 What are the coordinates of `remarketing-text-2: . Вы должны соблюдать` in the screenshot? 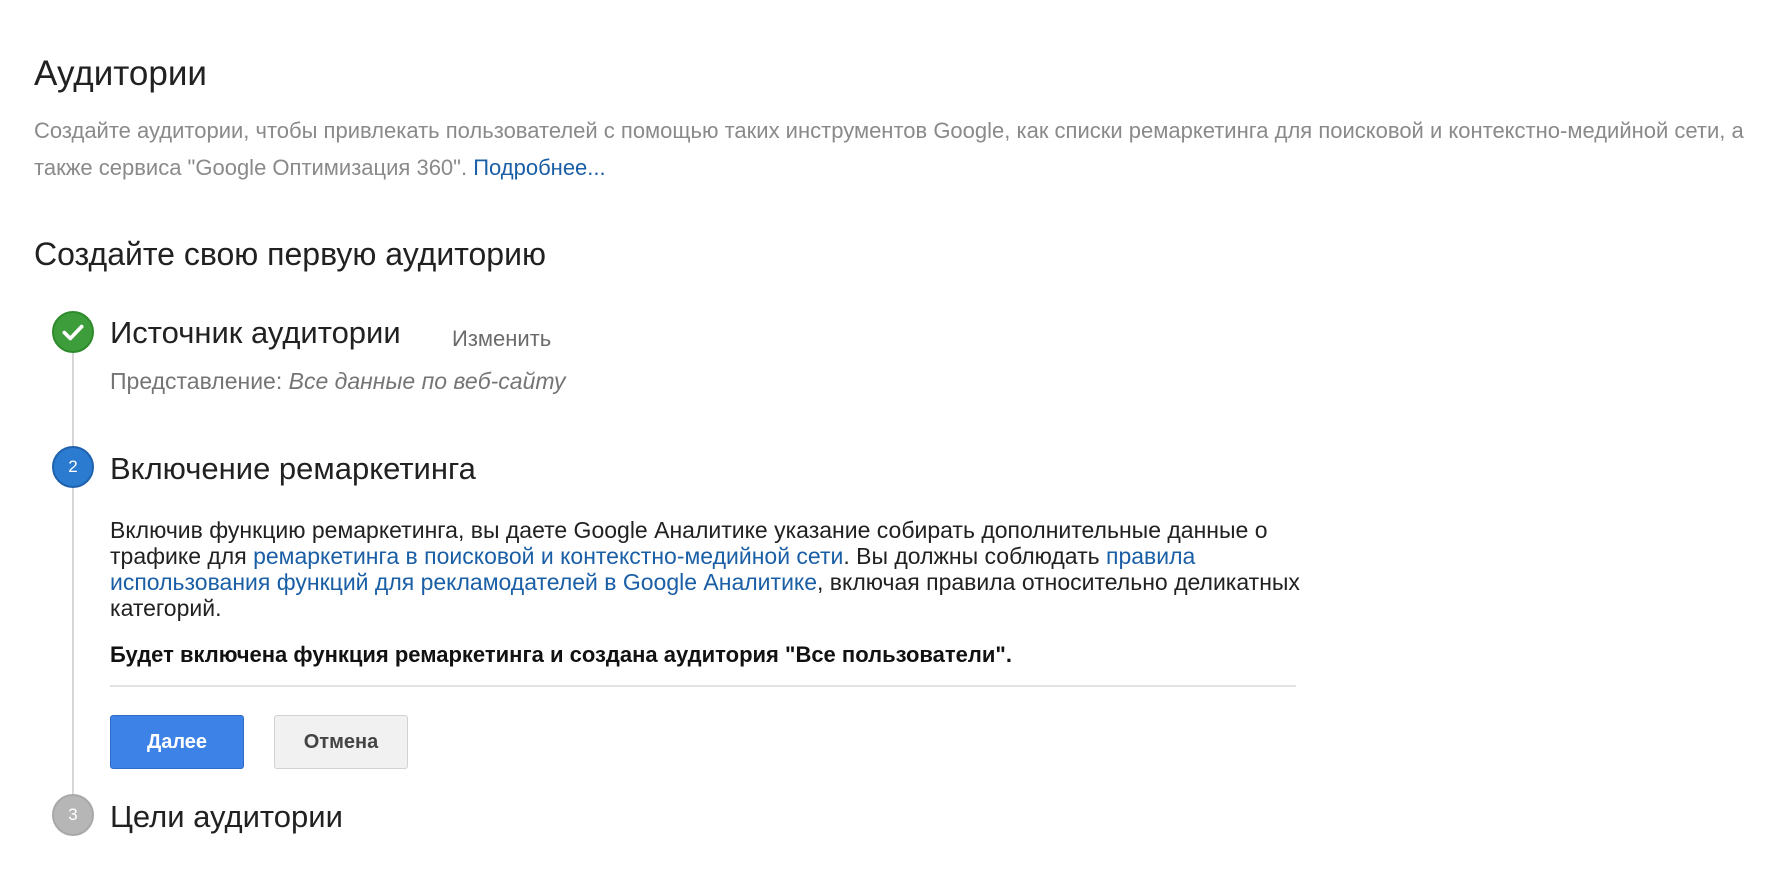 It's located at (974, 556).